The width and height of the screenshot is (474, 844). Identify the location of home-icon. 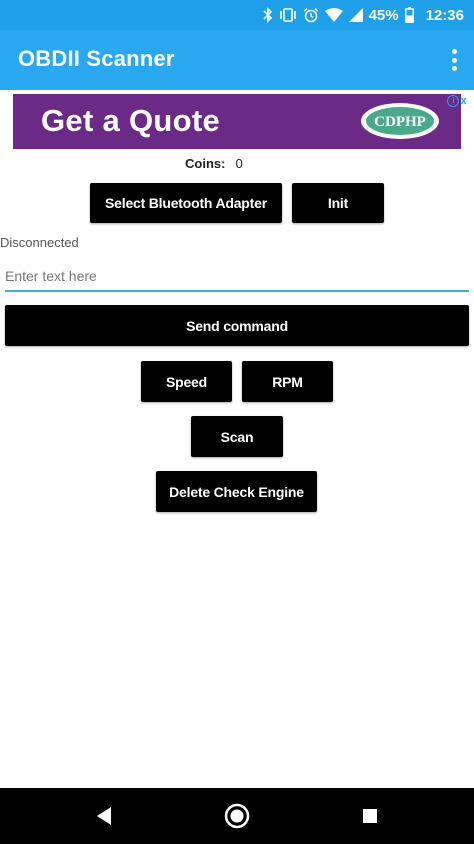
(237, 816).